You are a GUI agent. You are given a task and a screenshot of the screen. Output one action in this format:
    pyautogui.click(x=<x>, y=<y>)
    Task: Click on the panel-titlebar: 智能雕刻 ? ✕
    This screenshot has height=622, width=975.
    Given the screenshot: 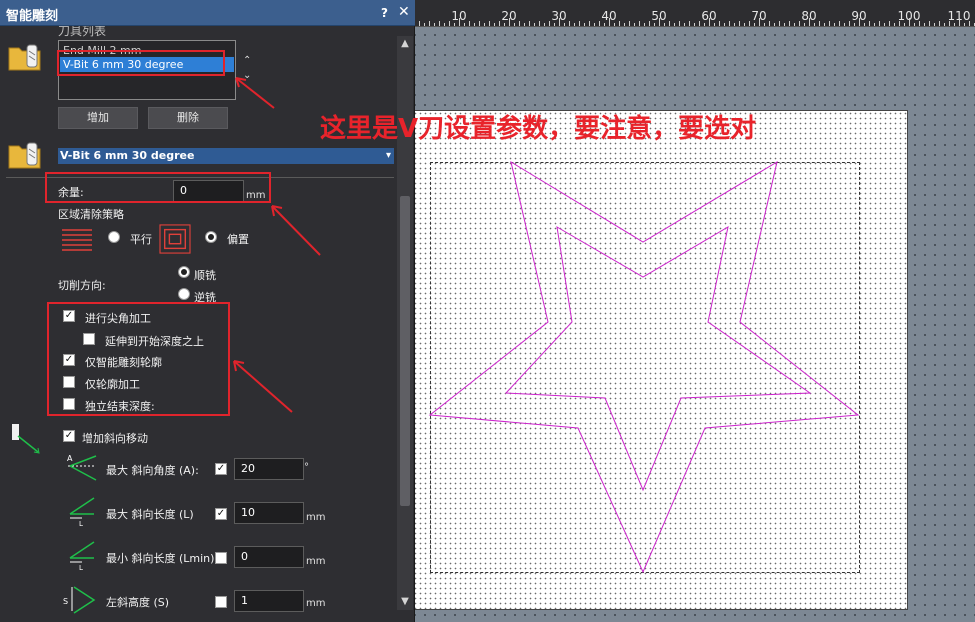 What is the action you would take?
    pyautogui.click(x=207, y=13)
    